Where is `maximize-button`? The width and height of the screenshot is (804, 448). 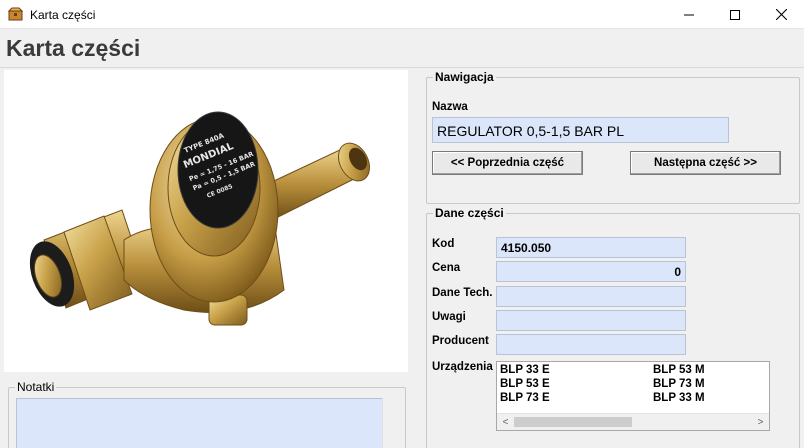 maximize-button is located at coordinates (735, 14).